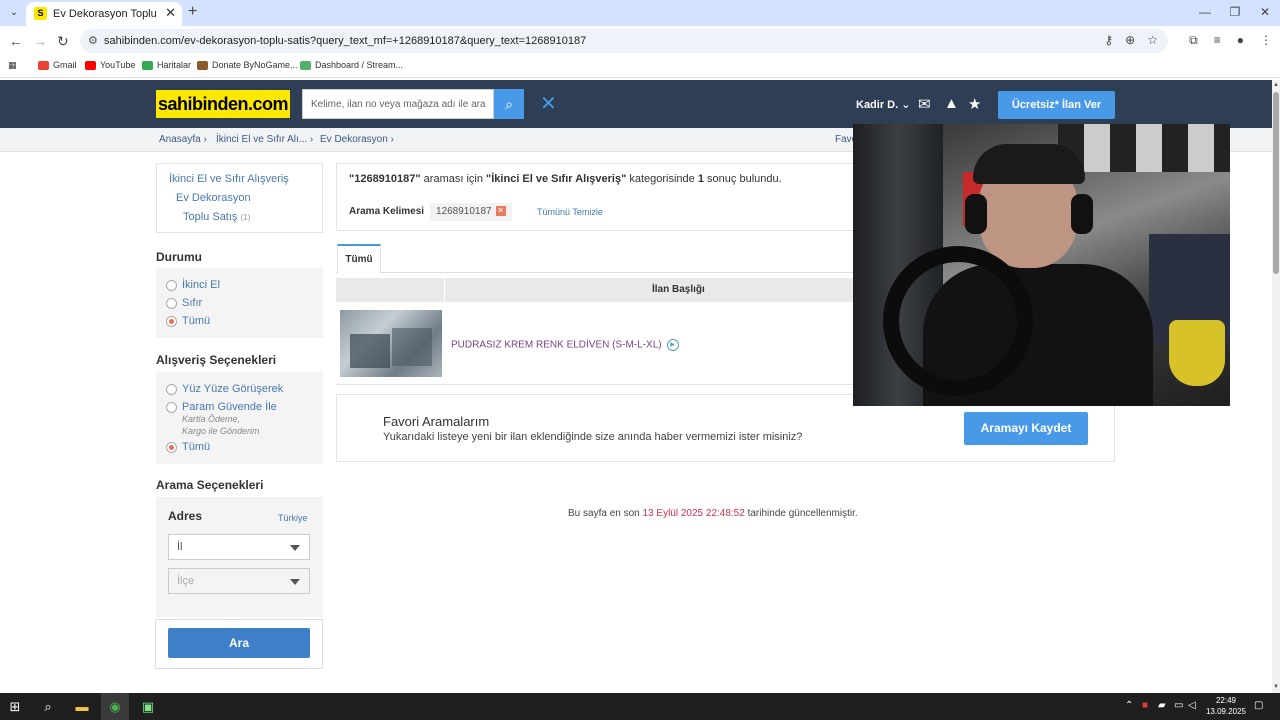 The width and height of the screenshot is (1280, 720). Describe the element at coordinates (391, 343) in the screenshot. I see `listing-thumbnail` at that location.